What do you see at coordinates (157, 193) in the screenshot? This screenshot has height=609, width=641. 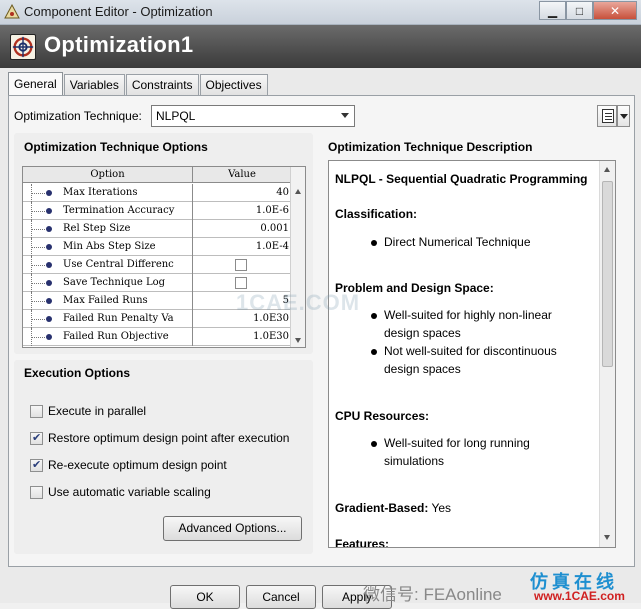 I see `table-row: Max Iterations 40` at bounding box center [157, 193].